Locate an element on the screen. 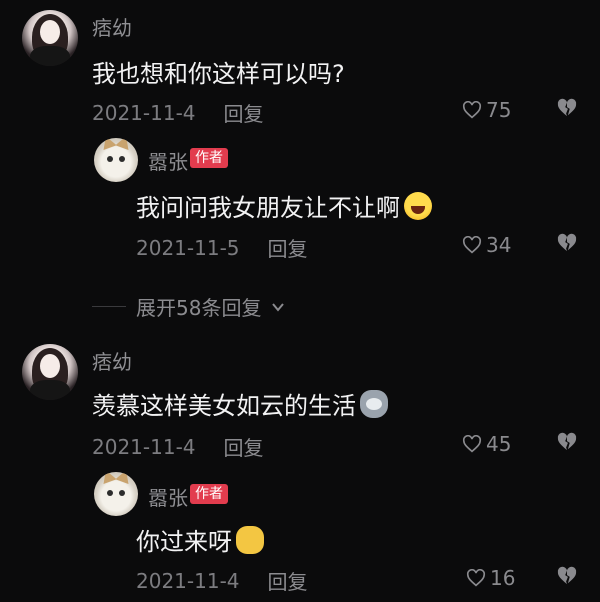  like-button: 45 is located at coordinates (486, 444).